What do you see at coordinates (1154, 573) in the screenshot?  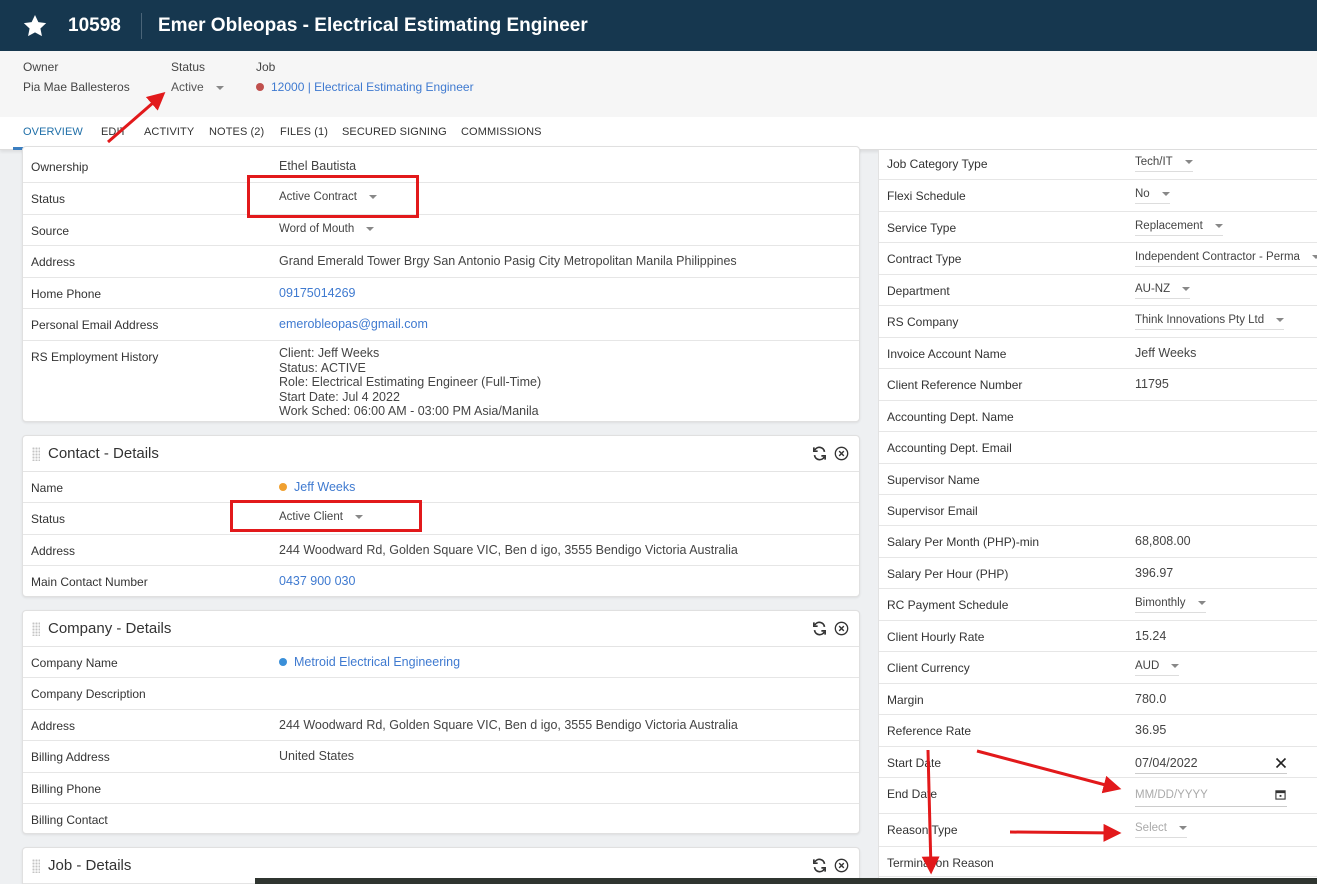 I see `salary-per-hour-php-value: 396.97` at bounding box center [1154, 573].